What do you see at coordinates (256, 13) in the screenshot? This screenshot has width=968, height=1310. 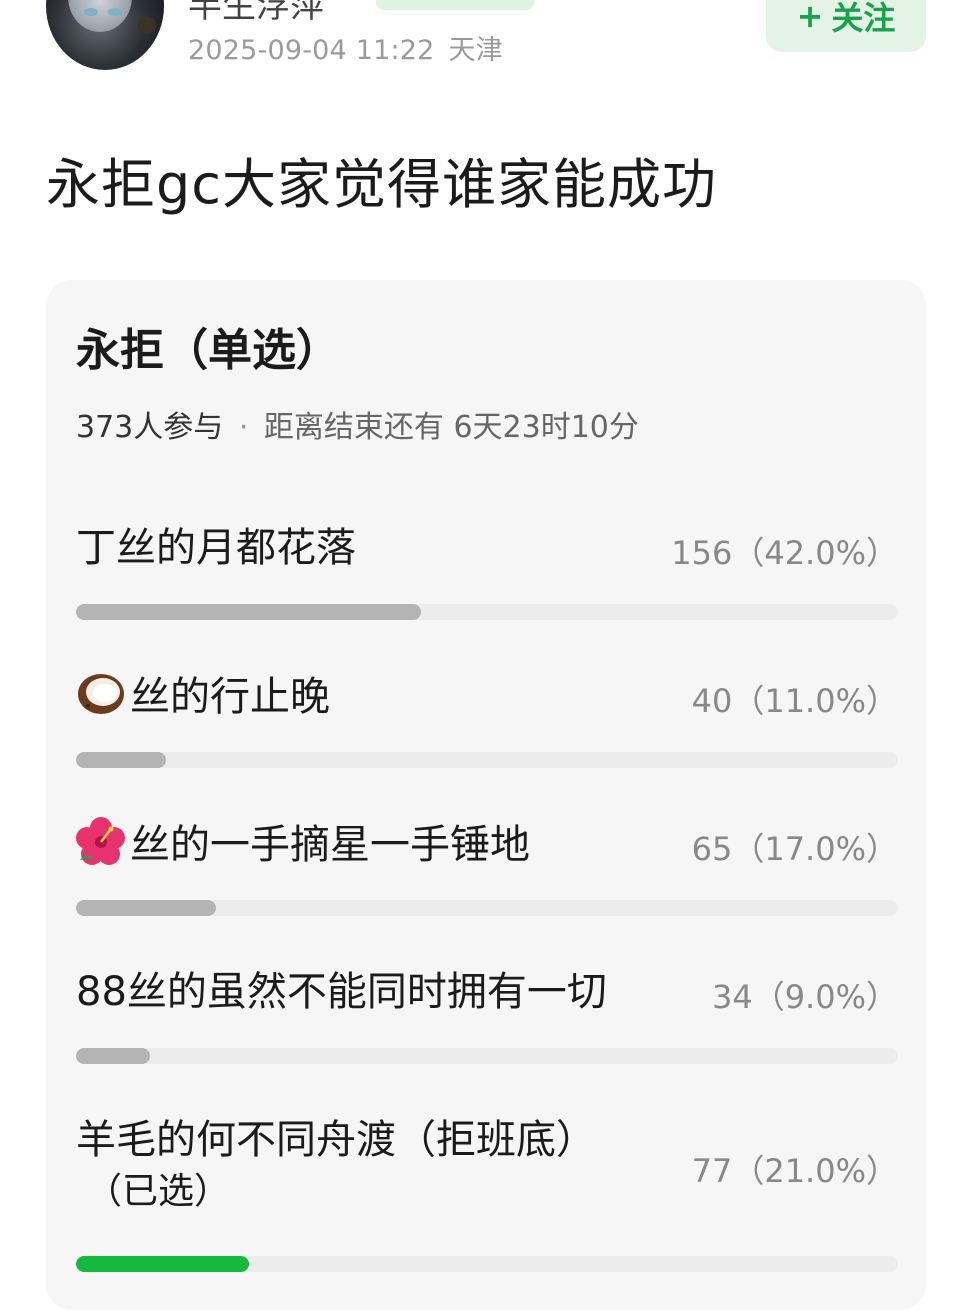 I see `username: 半生浮萍` at bounding box center [256, 13].